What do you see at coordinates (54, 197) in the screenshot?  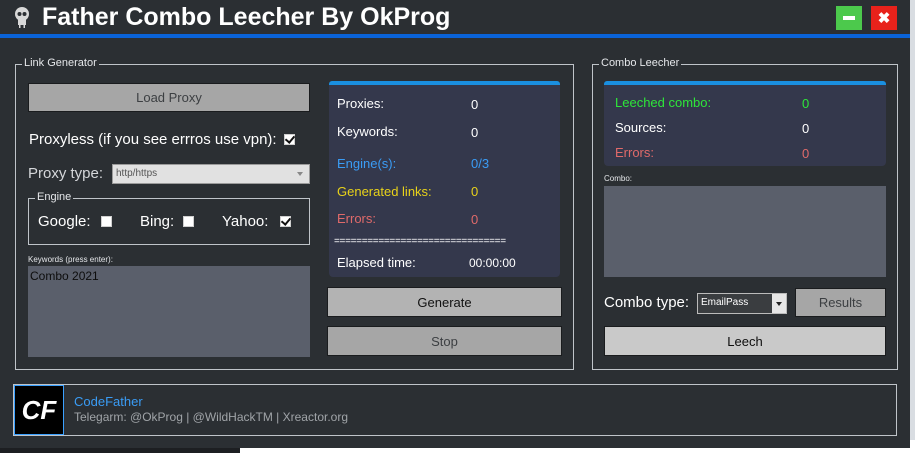 I see `engine-legend: Engine` at bounding box center [54, 197].